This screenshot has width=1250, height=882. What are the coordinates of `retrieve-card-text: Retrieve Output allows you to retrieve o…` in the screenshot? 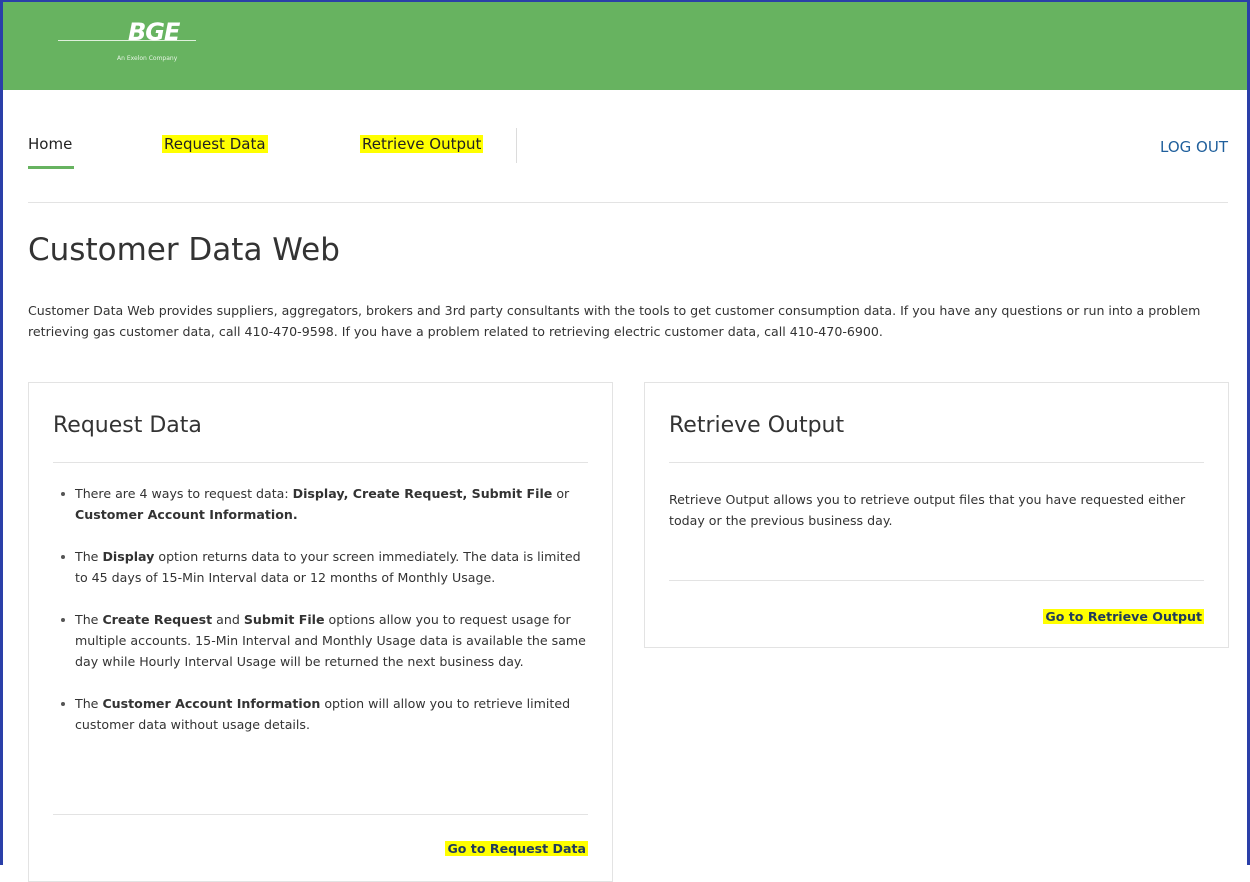 It's located at (927, 510).